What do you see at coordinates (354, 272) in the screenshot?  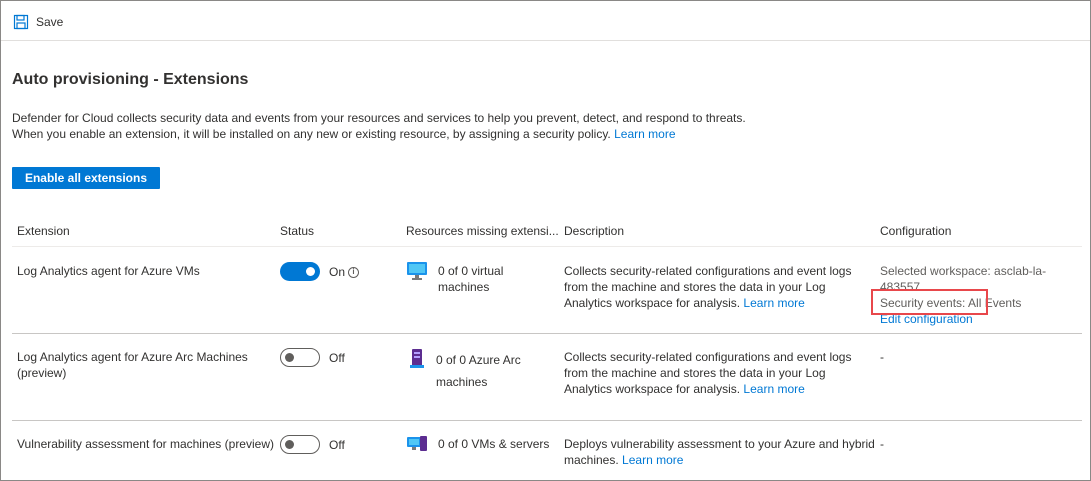 I see `info-icon: i` at bounding box center [354, 272].